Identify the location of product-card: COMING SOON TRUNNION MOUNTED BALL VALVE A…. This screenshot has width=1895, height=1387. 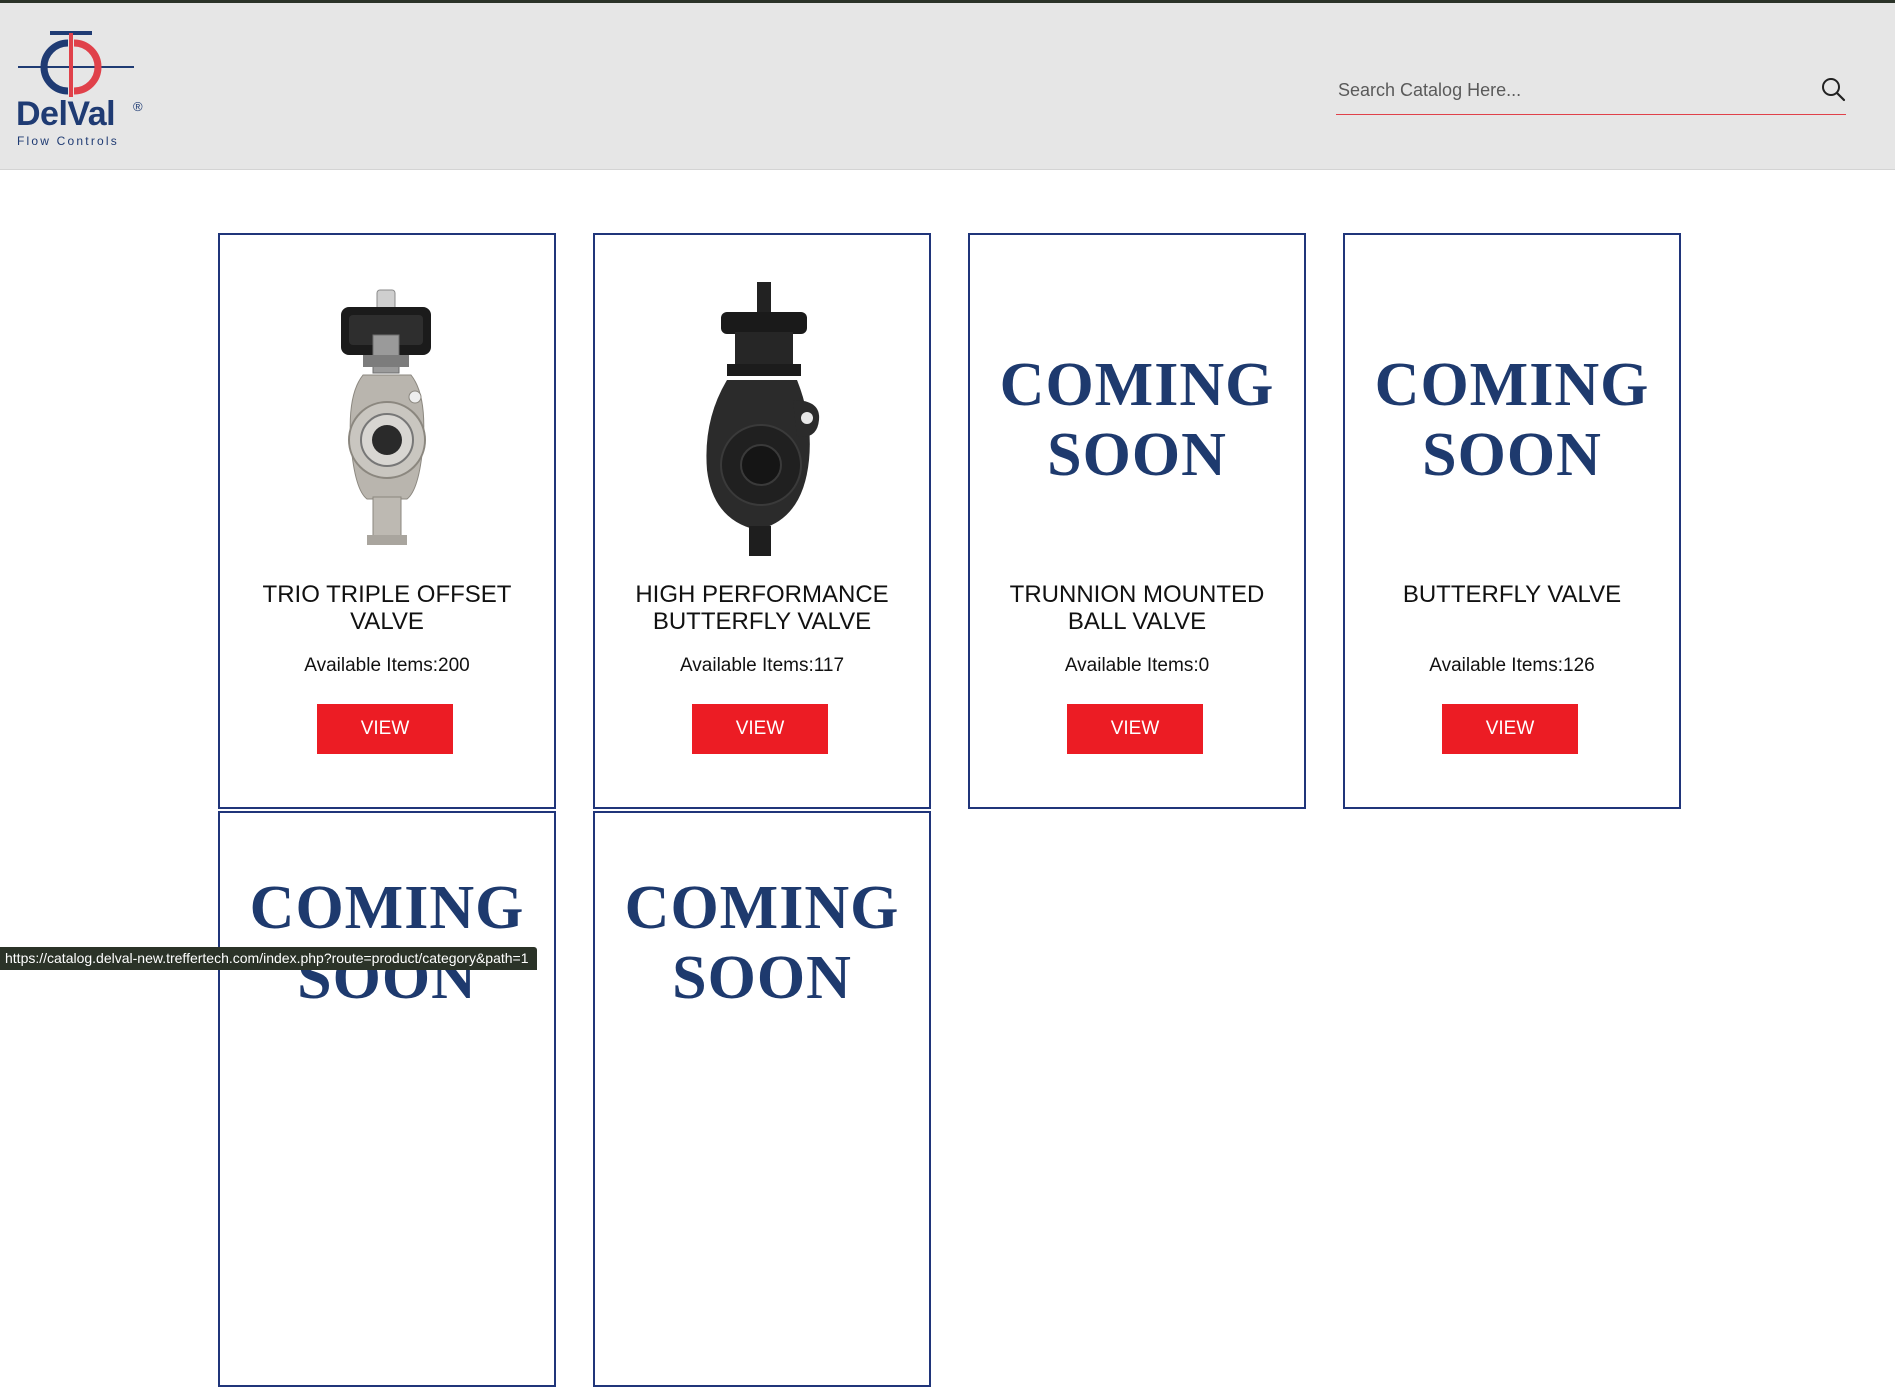
(1137, 521).